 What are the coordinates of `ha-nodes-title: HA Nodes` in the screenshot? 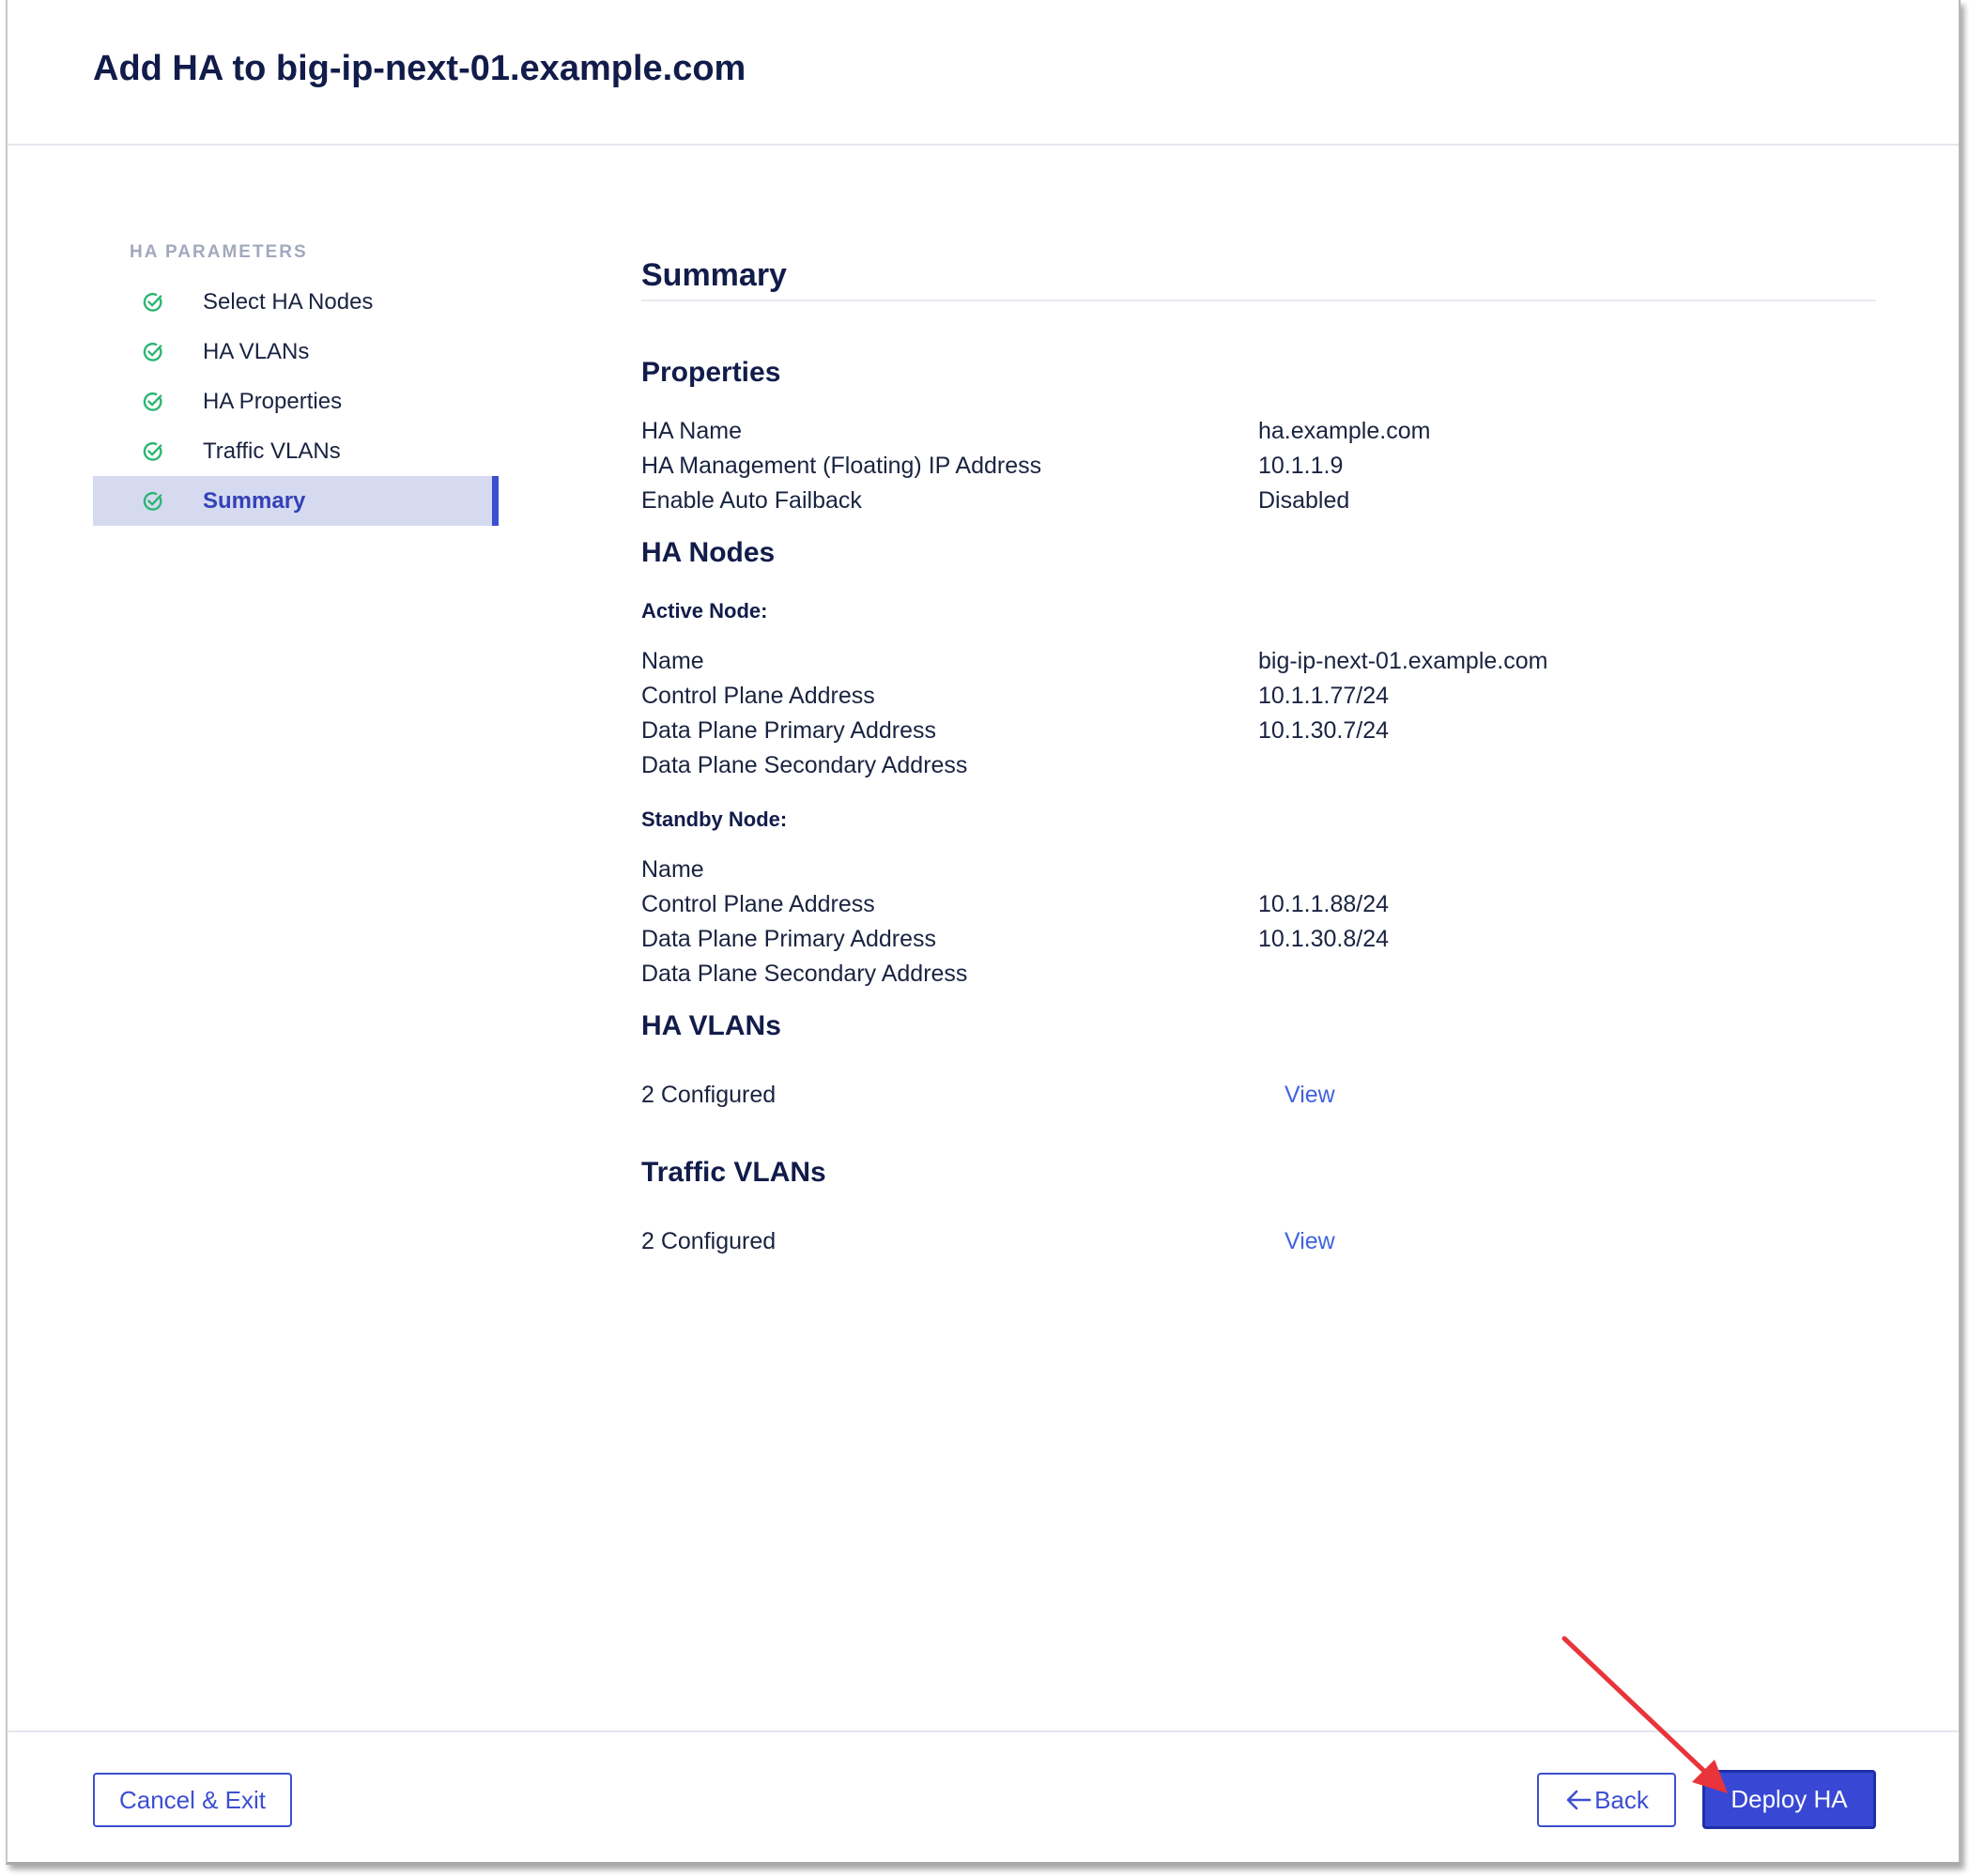 It's located at (708, 552).